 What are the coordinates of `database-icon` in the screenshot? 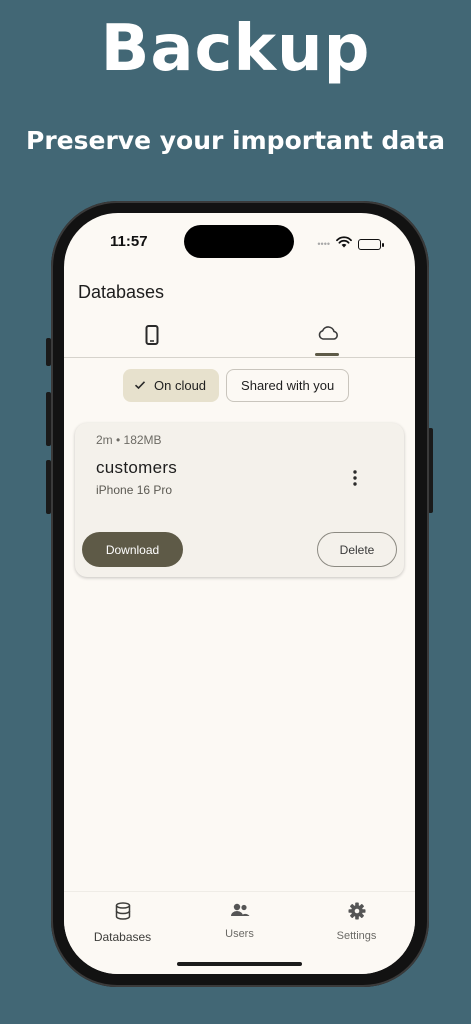 It's located at (123, 913).